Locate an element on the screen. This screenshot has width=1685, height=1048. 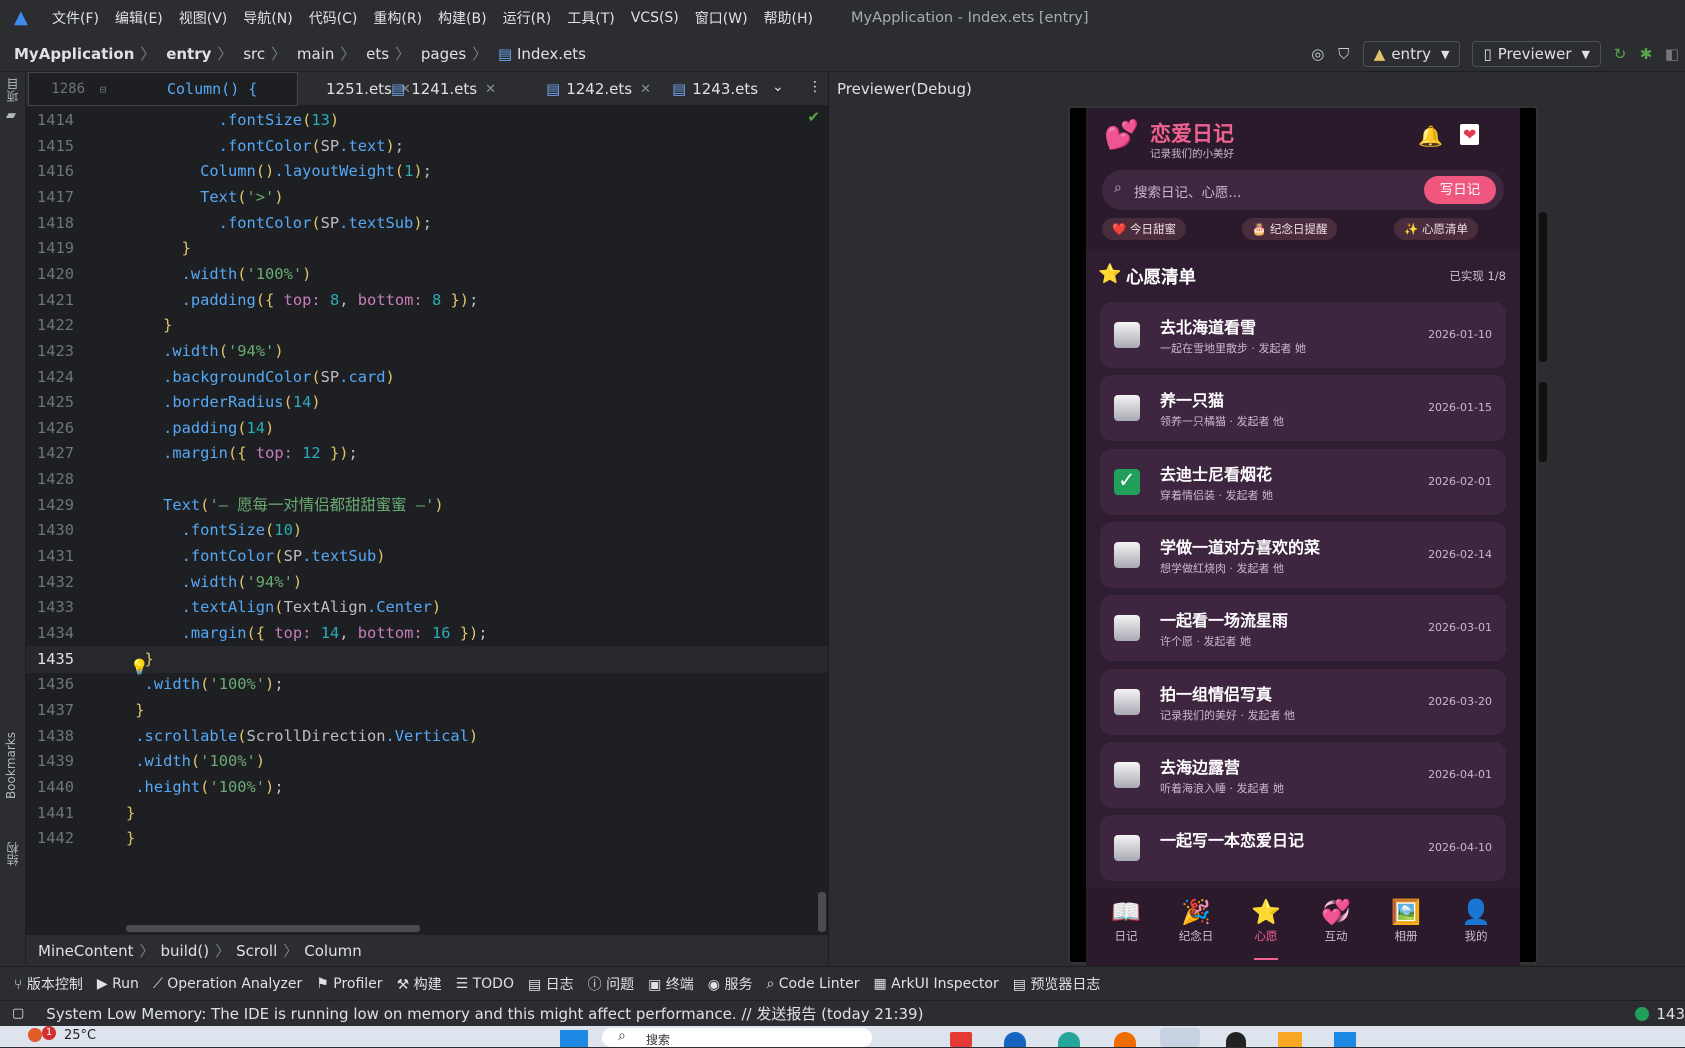
menu-run: 运行(R) is located at coordinates (527, 18).